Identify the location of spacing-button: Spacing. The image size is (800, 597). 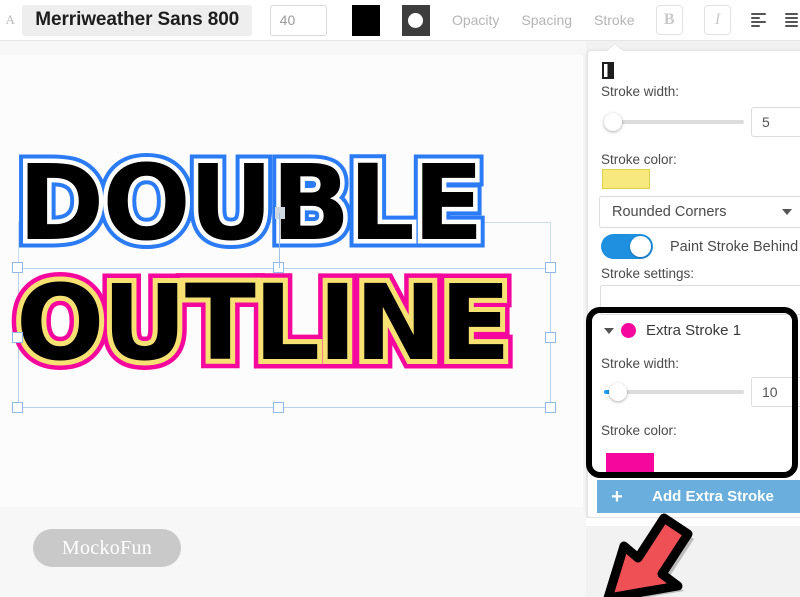
(546, 20).